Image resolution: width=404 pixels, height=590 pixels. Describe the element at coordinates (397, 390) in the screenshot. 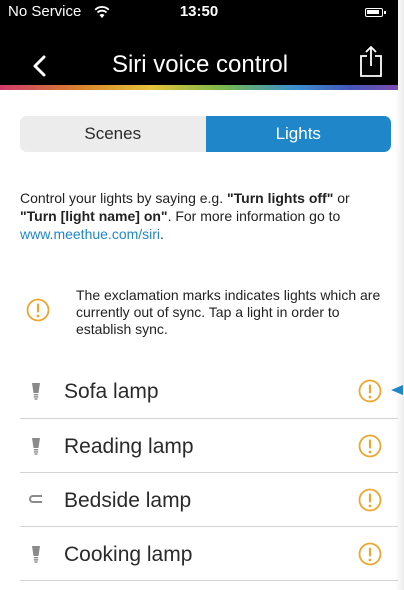

I see `selection-pointer-icon` at that location.